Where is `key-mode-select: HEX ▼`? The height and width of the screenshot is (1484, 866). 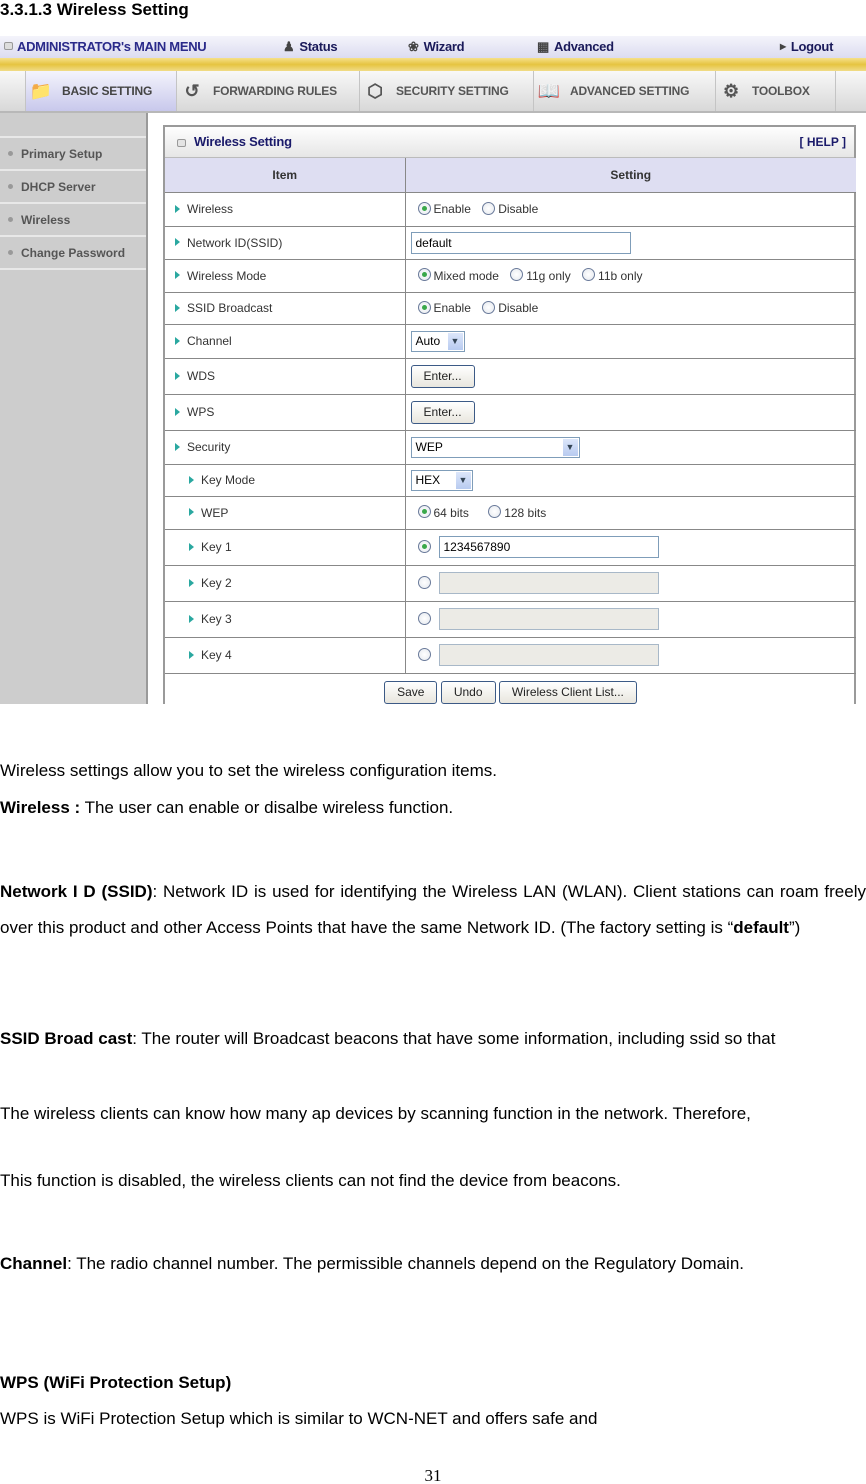
key-mode-select: HEX ▼ is located at coordinates (441, 480).